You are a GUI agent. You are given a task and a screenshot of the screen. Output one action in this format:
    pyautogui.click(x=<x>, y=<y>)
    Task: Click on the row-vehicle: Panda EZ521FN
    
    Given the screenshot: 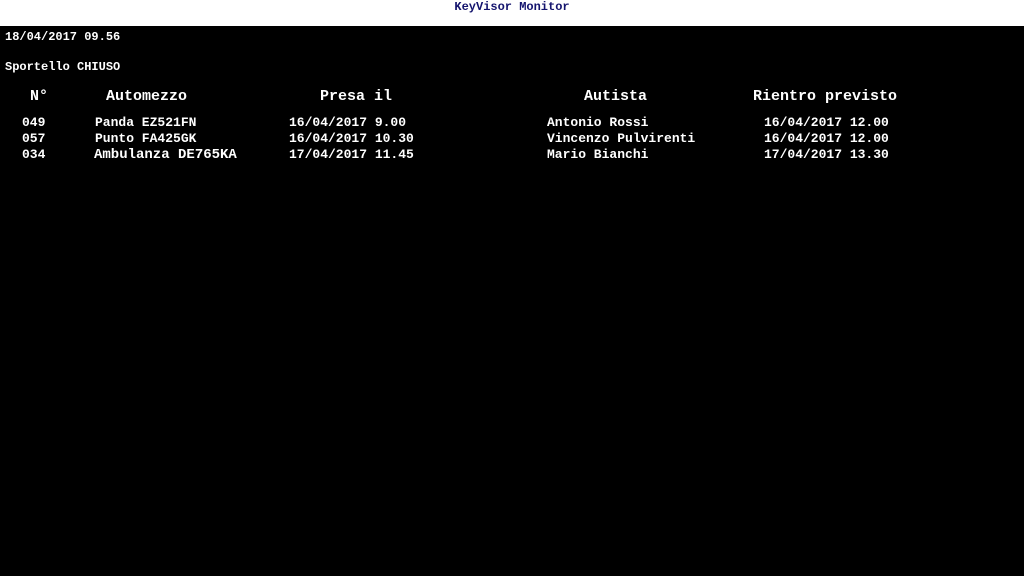 What is the action you would take?
    pyautogui.click(x=146, y=122)
    